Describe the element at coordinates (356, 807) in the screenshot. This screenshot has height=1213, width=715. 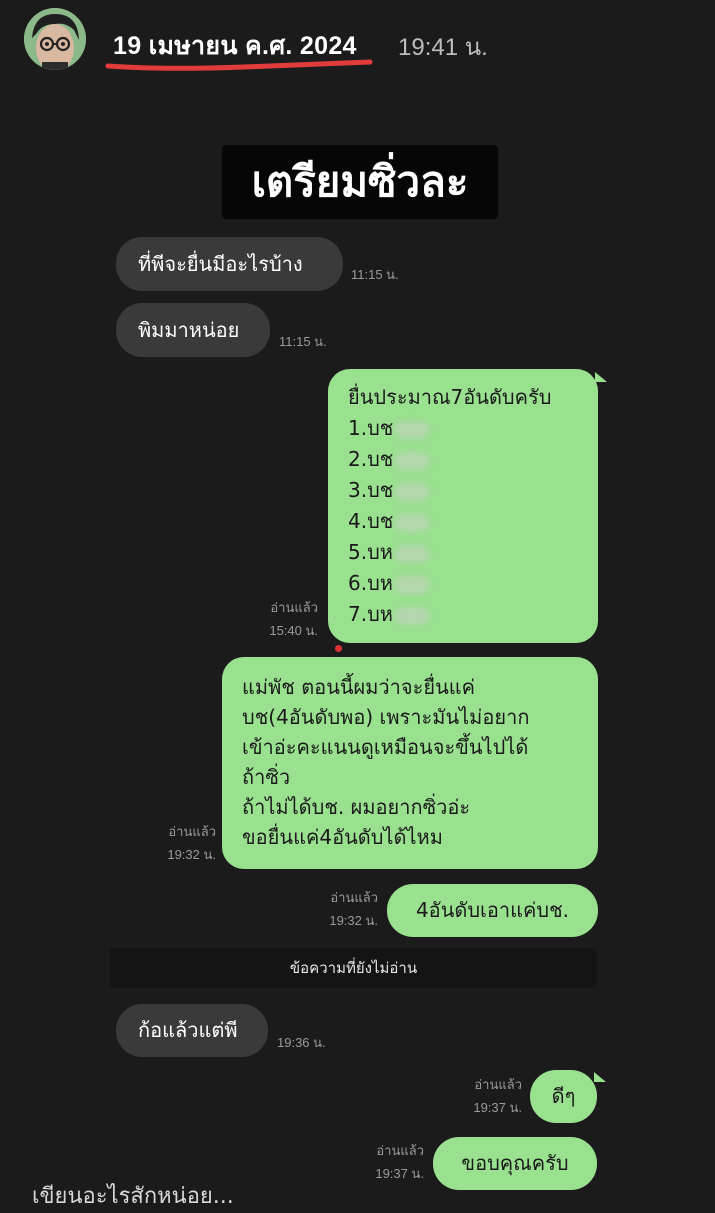
I see `message-line: ถ้าไม่ได้บช. ผมอยากซิ่วอ่ะ` at that location.